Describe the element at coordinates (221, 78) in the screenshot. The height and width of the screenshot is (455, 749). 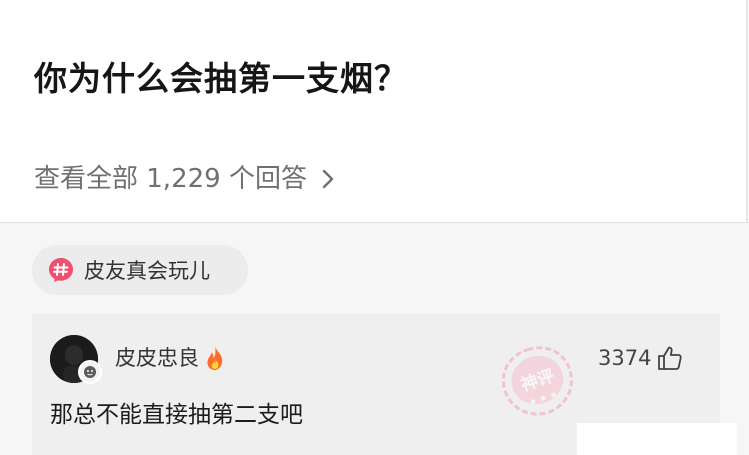
I see `question-title: 你为什么会抽第一支烟？` at that location.